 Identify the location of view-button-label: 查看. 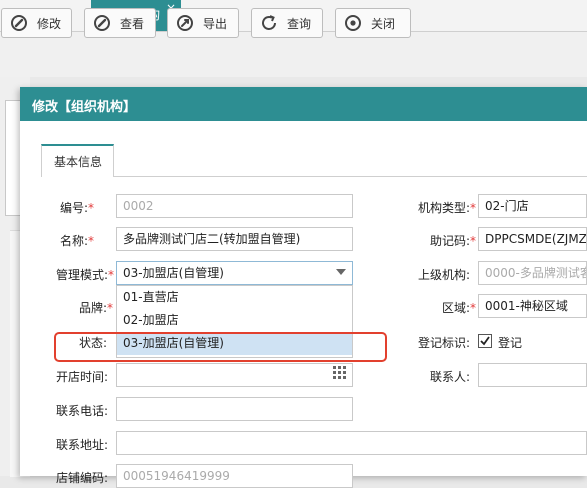
(132, 24).